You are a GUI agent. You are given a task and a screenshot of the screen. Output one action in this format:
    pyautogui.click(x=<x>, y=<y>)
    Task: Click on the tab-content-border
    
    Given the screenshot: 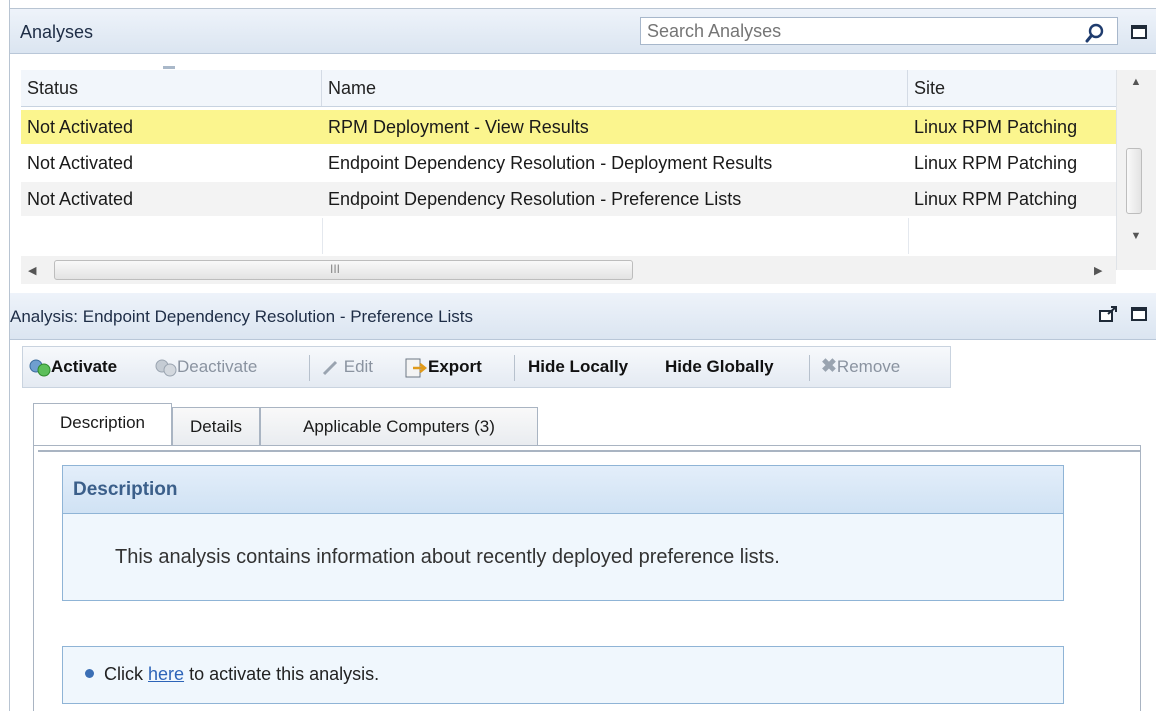 What is the action you would take?
    pyautogui.click(x=589, y=451)
    